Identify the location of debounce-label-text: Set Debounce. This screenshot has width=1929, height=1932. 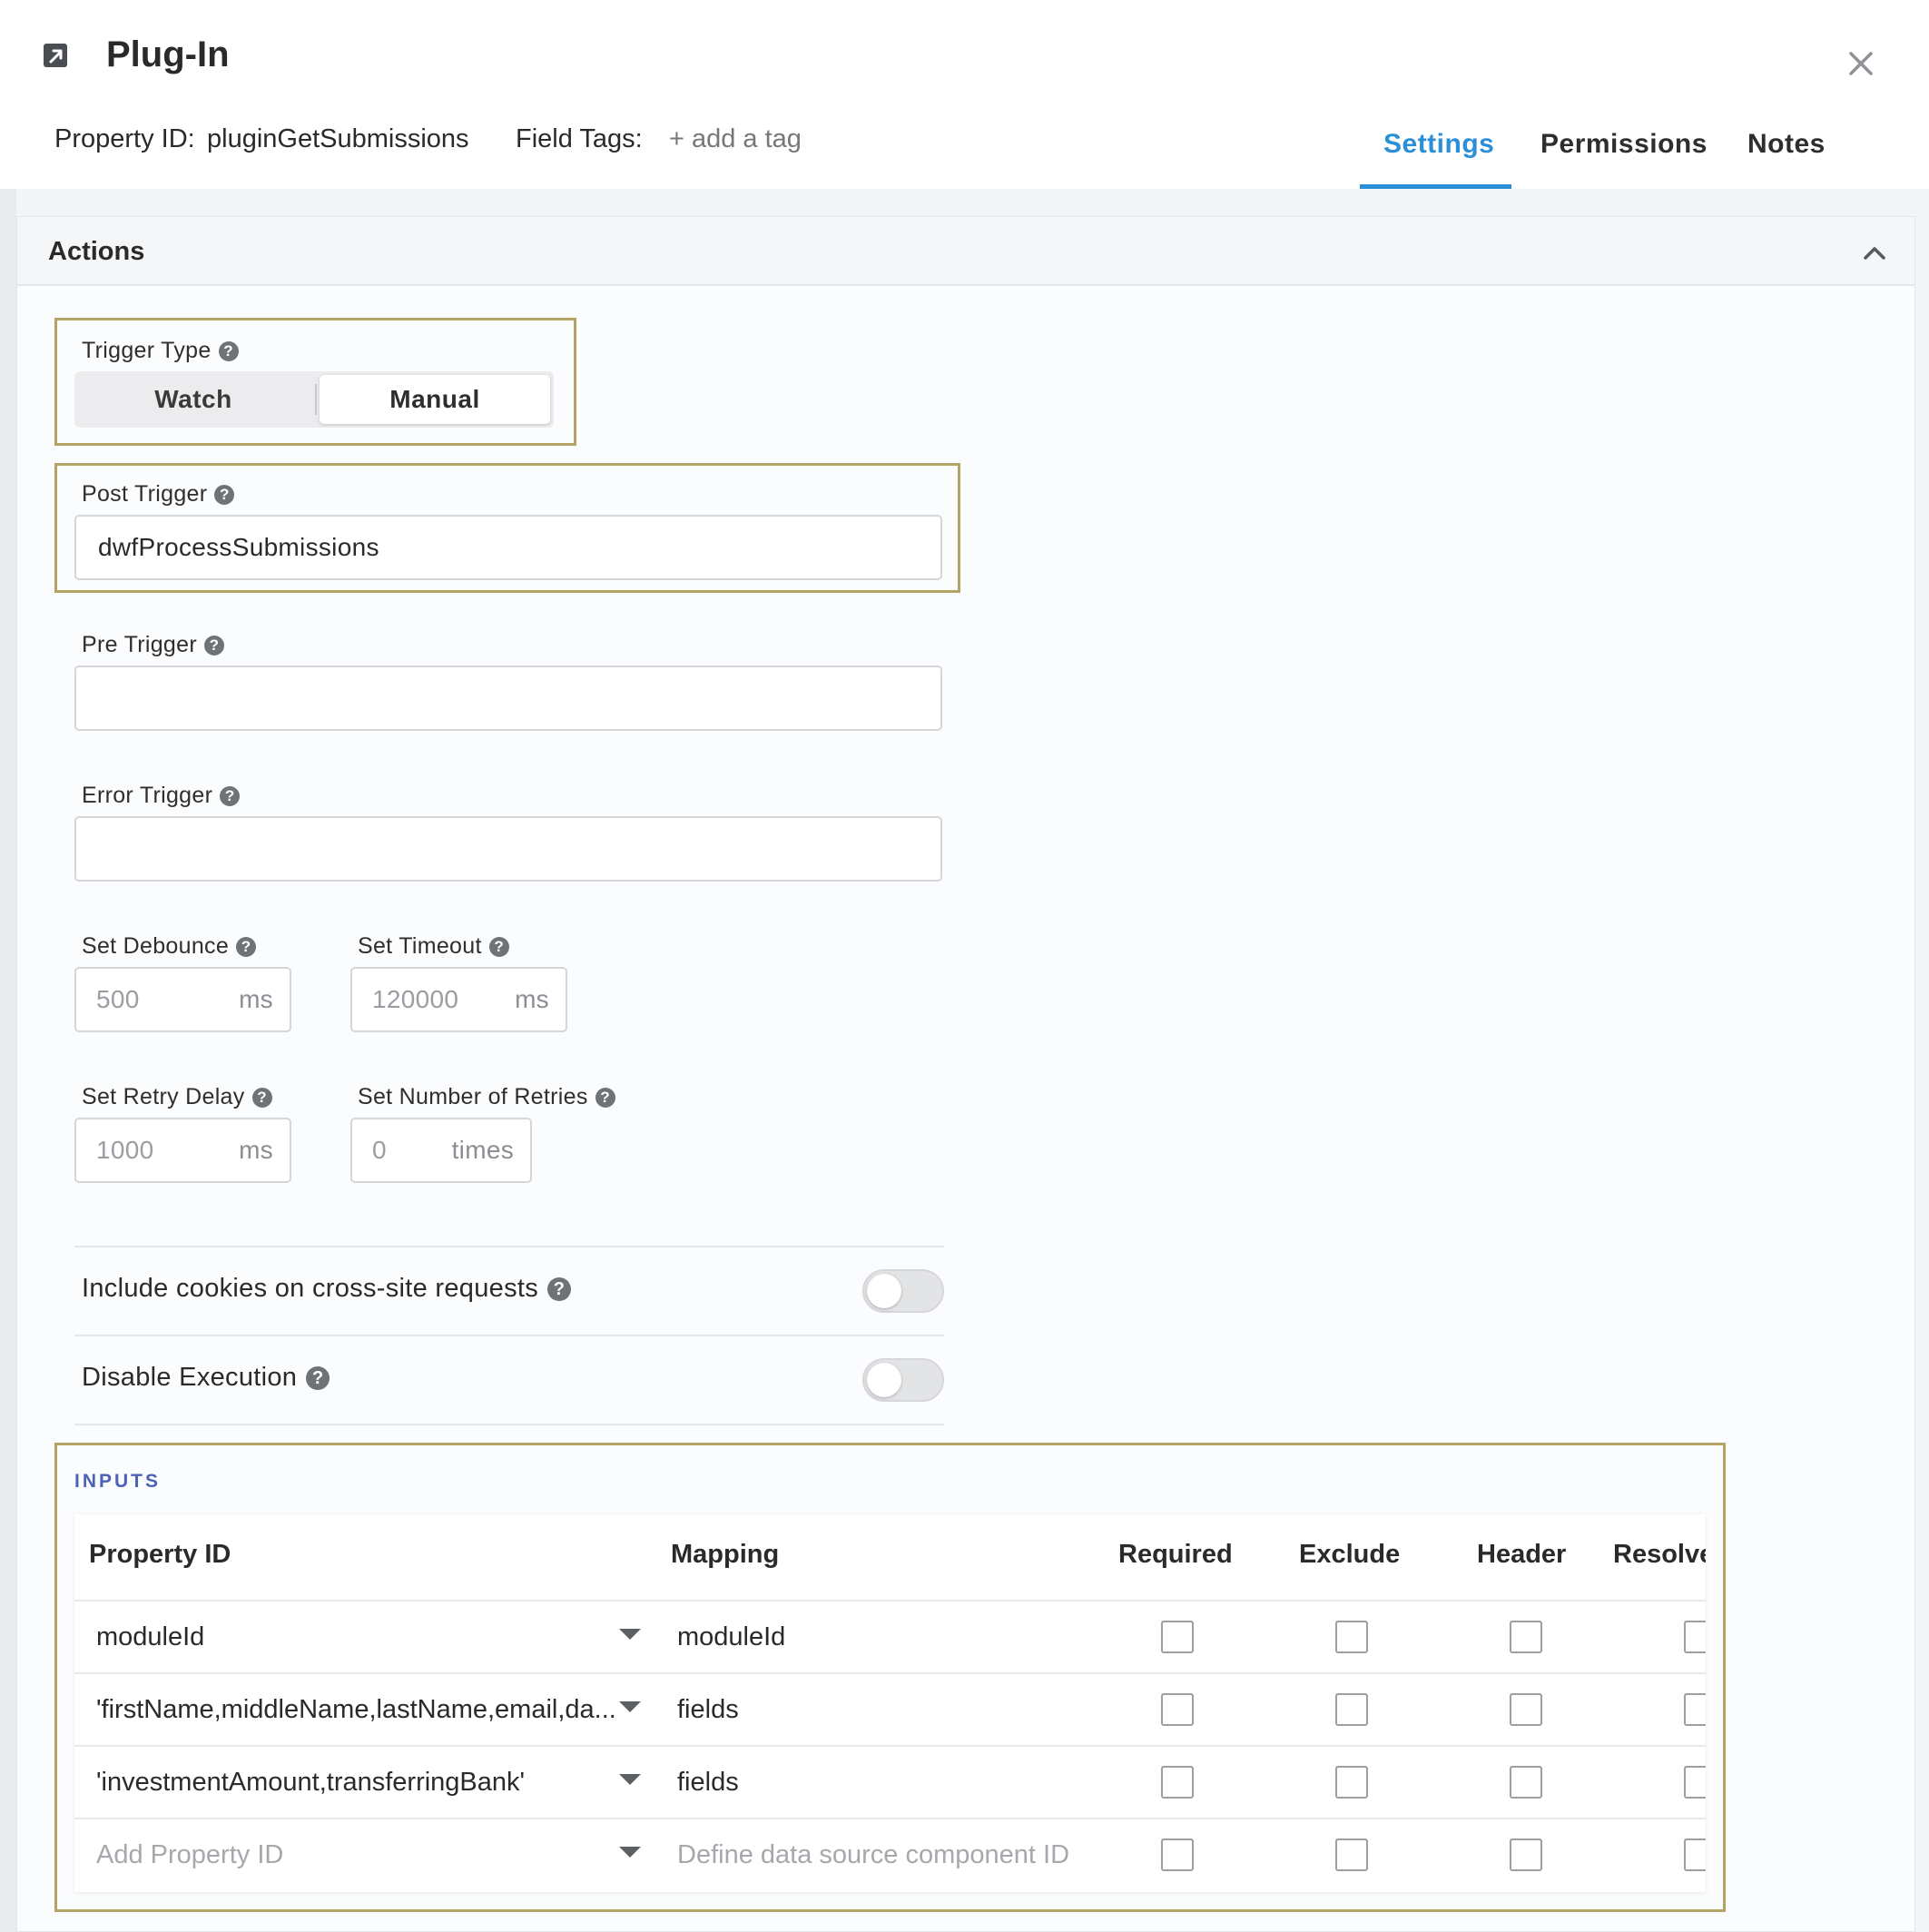
(156, 946).